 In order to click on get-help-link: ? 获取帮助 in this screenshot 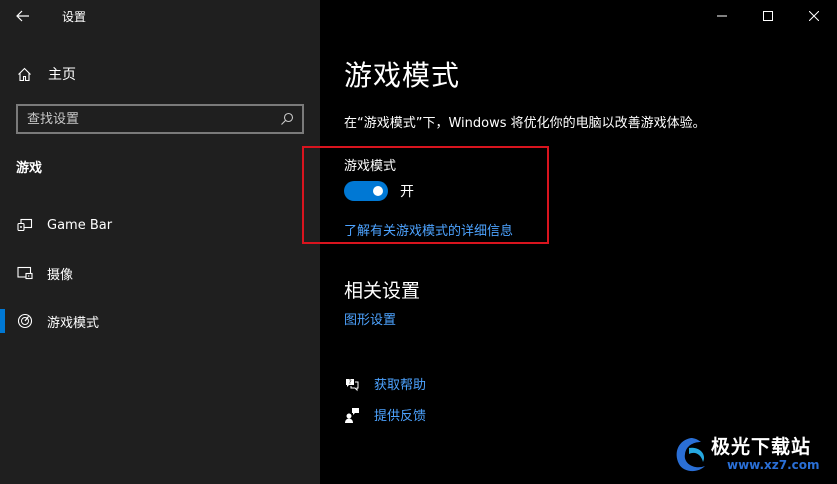, I will do `click(385, 383)`.